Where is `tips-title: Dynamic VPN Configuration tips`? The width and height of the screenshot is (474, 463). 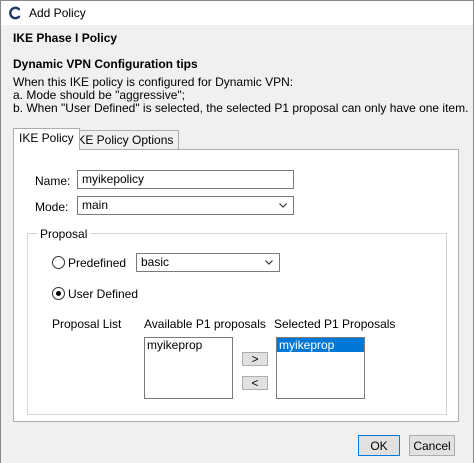 tips-title: Dynamic VPN Configuration tips is located at coordinates (105, 64).